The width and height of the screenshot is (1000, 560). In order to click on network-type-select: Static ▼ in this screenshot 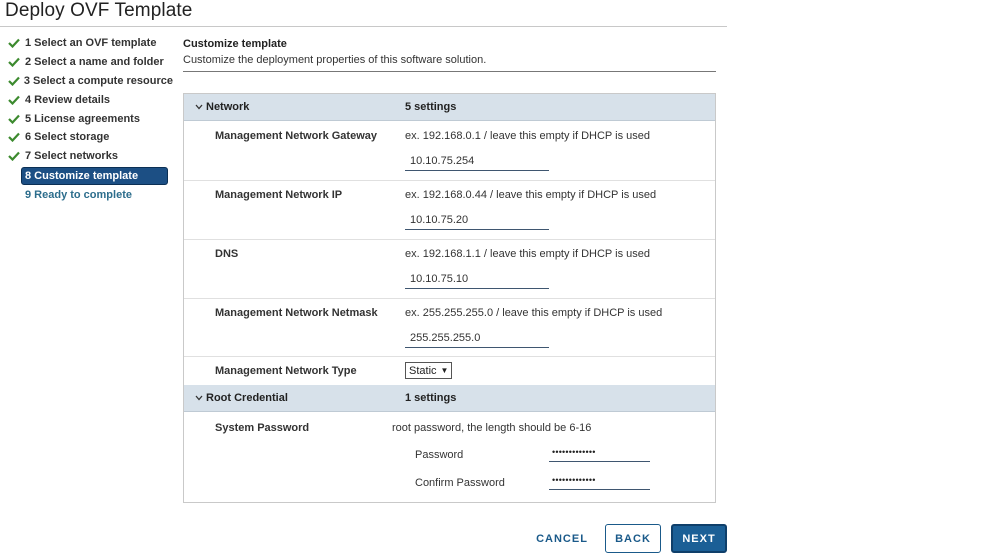, I will do `click(429, 370)`.